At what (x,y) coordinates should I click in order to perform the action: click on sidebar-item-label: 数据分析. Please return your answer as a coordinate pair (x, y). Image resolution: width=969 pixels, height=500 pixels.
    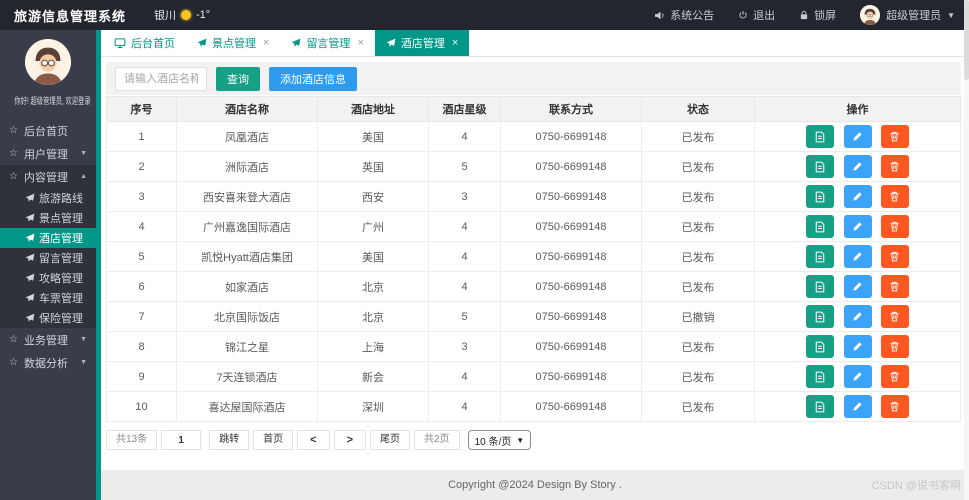
    Looking at the image, I should click on (46, 363).